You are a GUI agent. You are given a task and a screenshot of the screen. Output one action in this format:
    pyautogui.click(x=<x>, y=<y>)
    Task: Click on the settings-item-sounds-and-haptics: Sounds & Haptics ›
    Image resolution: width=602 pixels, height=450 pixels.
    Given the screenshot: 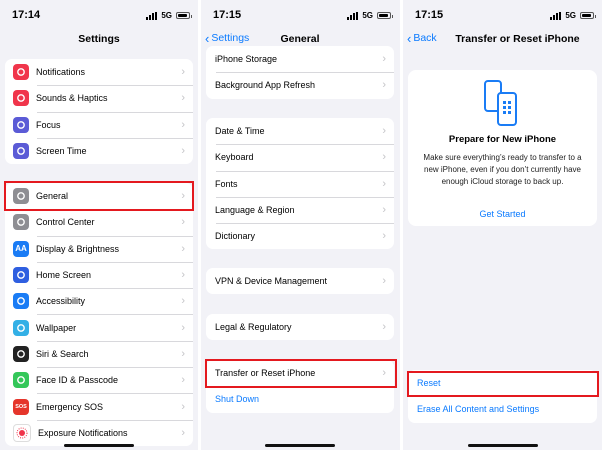 What is the action you would take?
    pyautogui.click(x=99, y=98)
    